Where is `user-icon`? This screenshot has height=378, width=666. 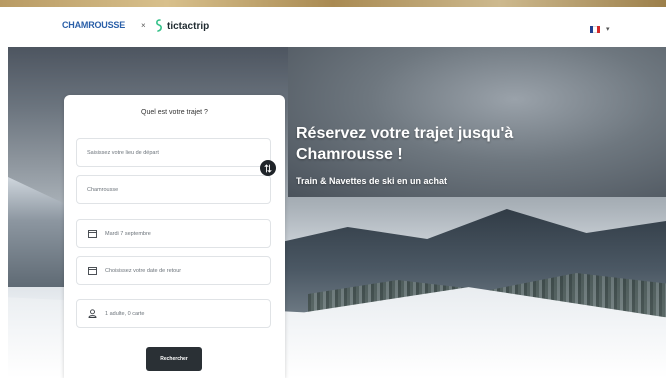 user-icon is located at coordinates (92, 314).